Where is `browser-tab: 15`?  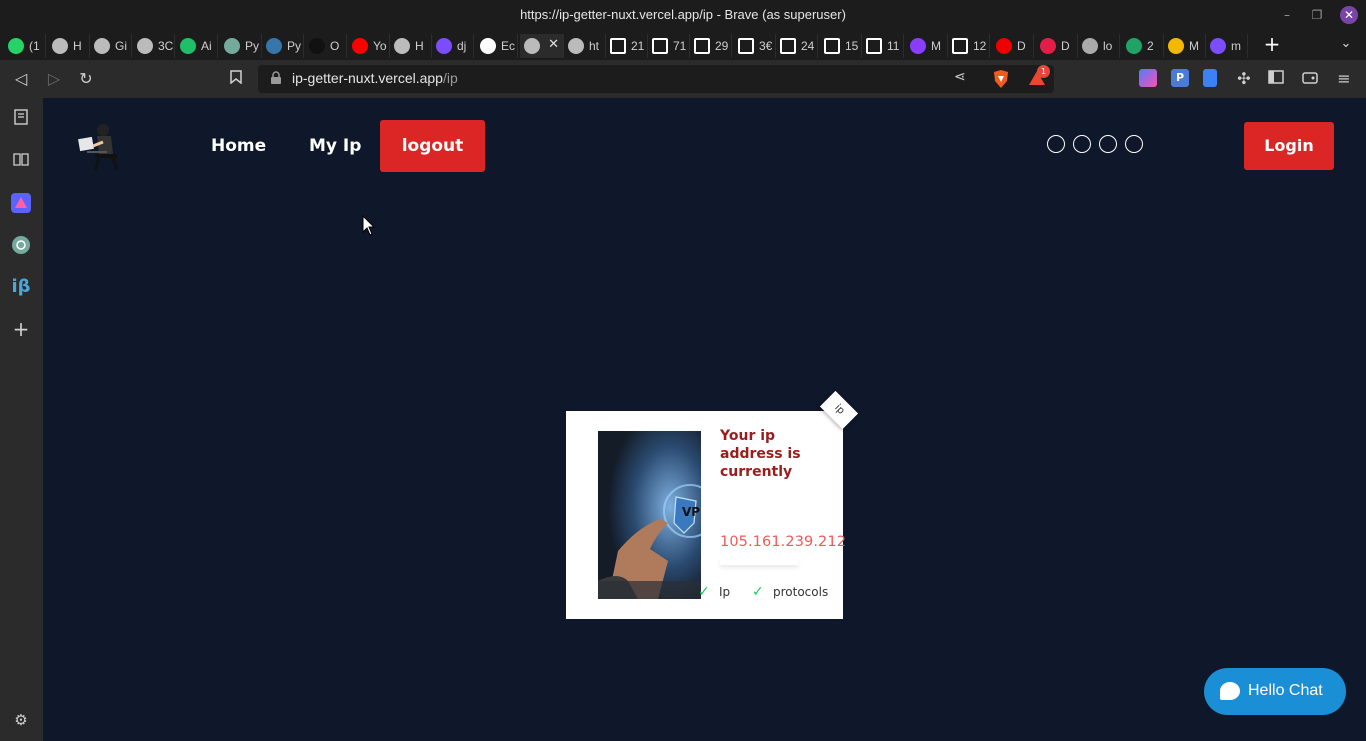 browser-tab: 15 is located at coordinates (841, 46).